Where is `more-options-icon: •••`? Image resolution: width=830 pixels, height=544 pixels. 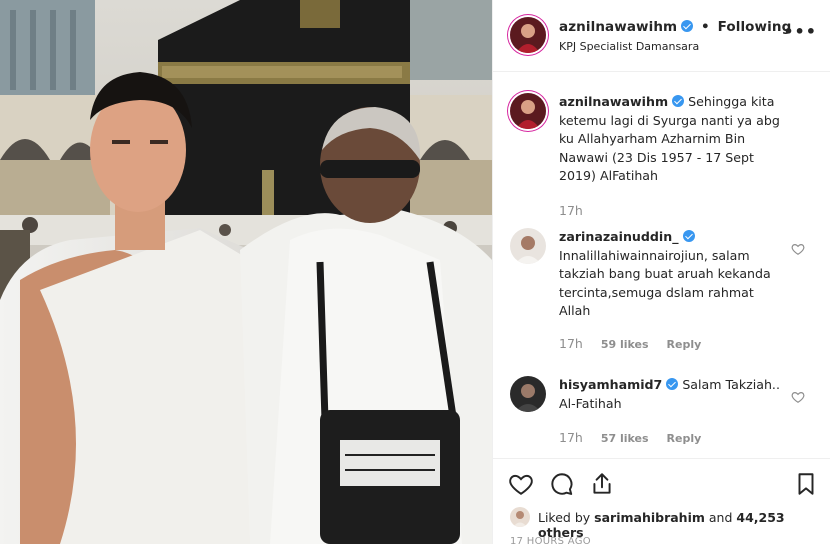
more-options-icon: ••• is located at coordinates (800, 31).